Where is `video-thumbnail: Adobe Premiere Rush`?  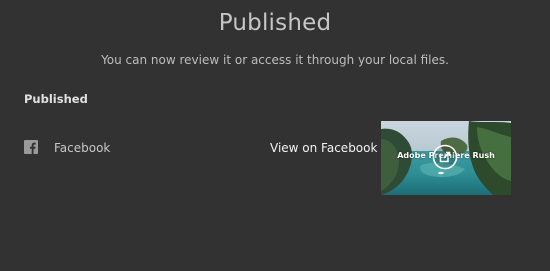 video-thumbnail: Adobe Premiere Rush is located at coordinates (446, 158).